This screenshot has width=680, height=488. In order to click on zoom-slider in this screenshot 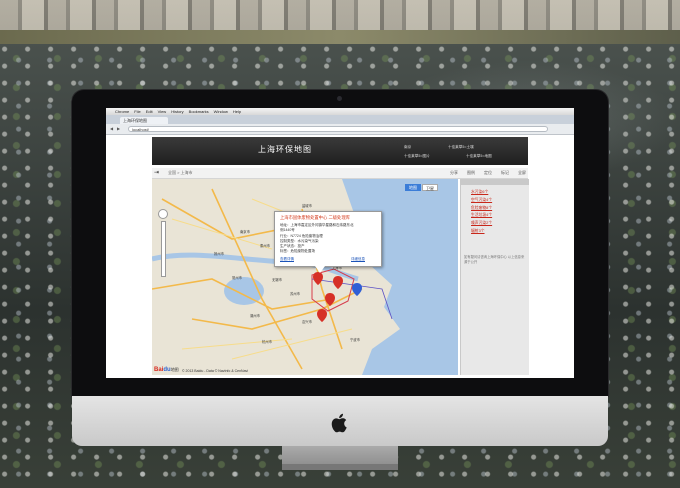, I will do `click(163, 249)`.